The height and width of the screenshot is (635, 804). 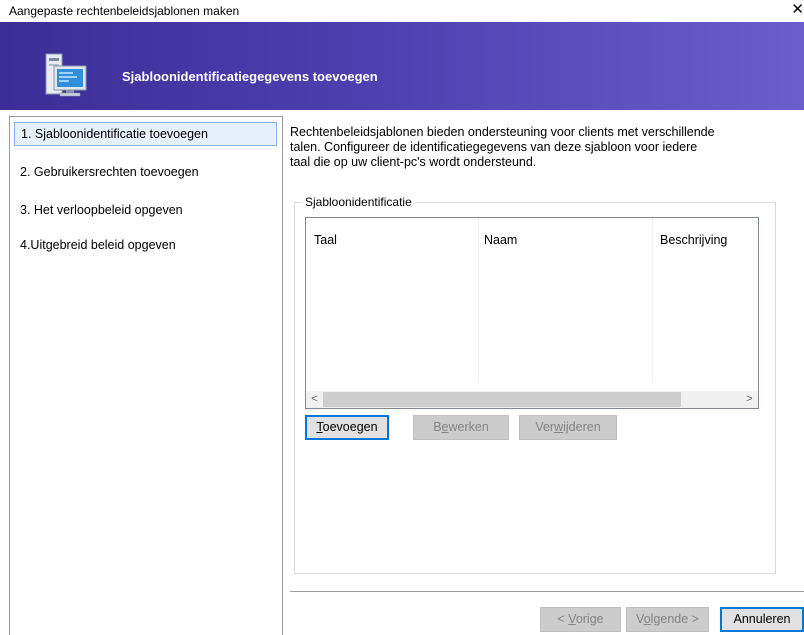 What do you see at coordinates (145, 134) in the screenshot?
I see `step-item-1: 1. Sjabloonidentificatie toevoegen` at bounding box center [145, 134].